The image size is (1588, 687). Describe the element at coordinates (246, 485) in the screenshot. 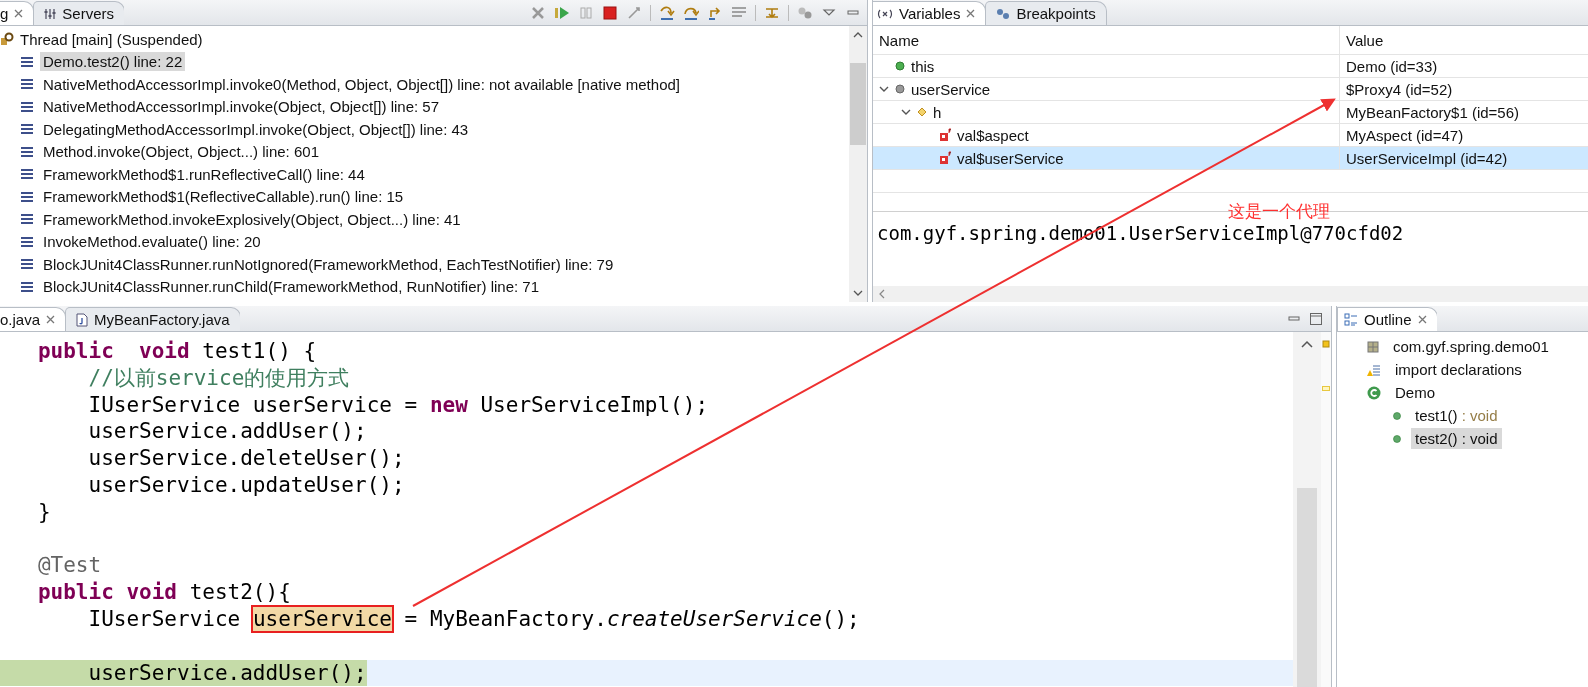

I see `code-line: userService.updateUser();` at that location.